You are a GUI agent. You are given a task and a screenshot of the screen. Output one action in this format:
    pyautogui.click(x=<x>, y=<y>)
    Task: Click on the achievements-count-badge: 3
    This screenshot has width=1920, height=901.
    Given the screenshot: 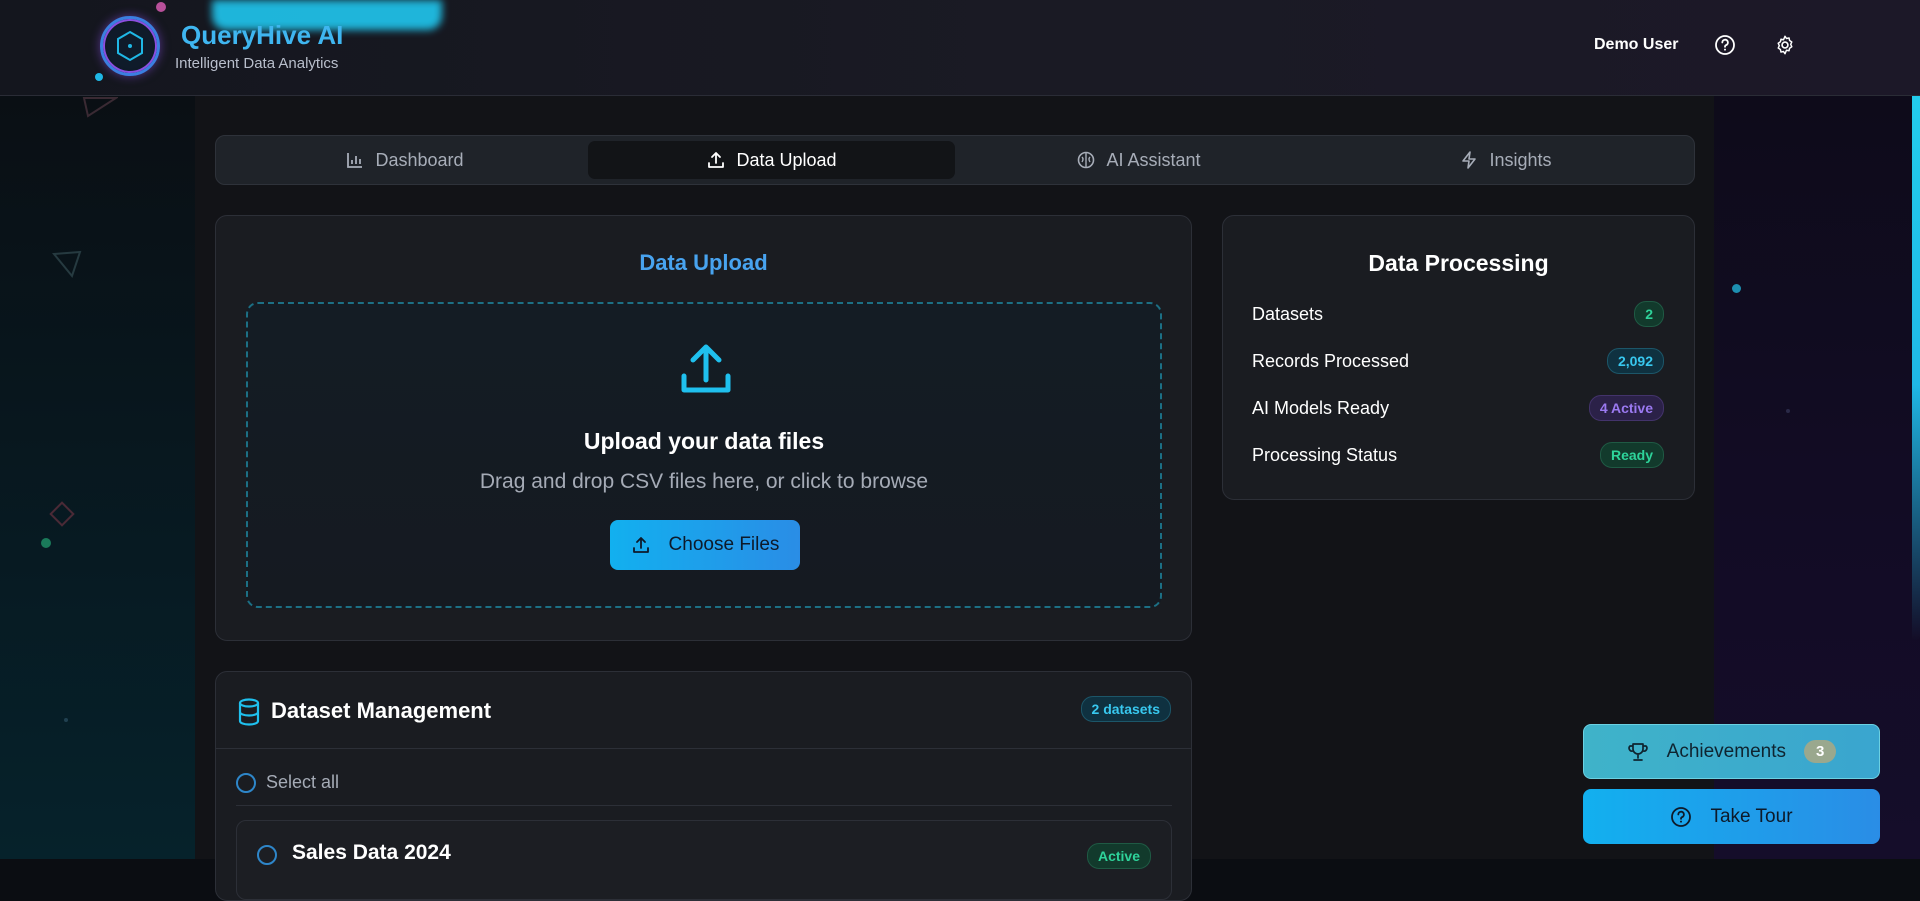 What is the action you would take?
    pyautogui.click(x=1820, y=751)
    